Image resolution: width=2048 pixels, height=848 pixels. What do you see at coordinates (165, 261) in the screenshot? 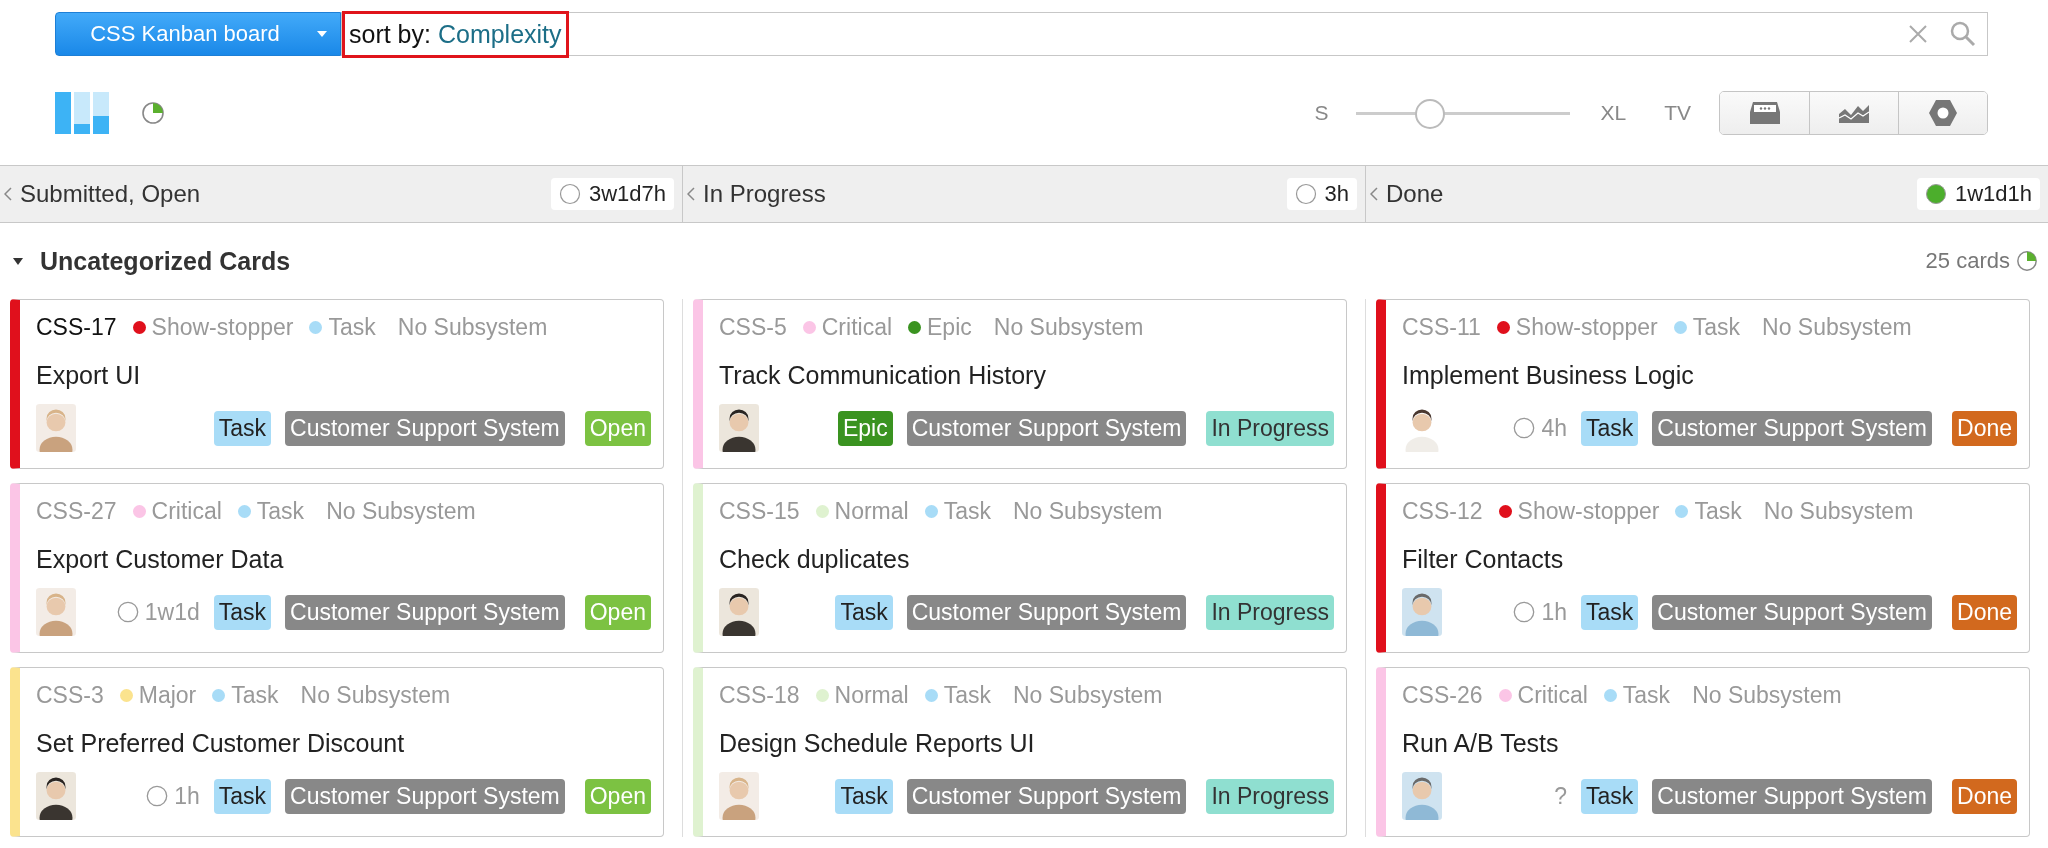
I see `group-title: Uncategorized Cards` at bounding box center [165, 261].